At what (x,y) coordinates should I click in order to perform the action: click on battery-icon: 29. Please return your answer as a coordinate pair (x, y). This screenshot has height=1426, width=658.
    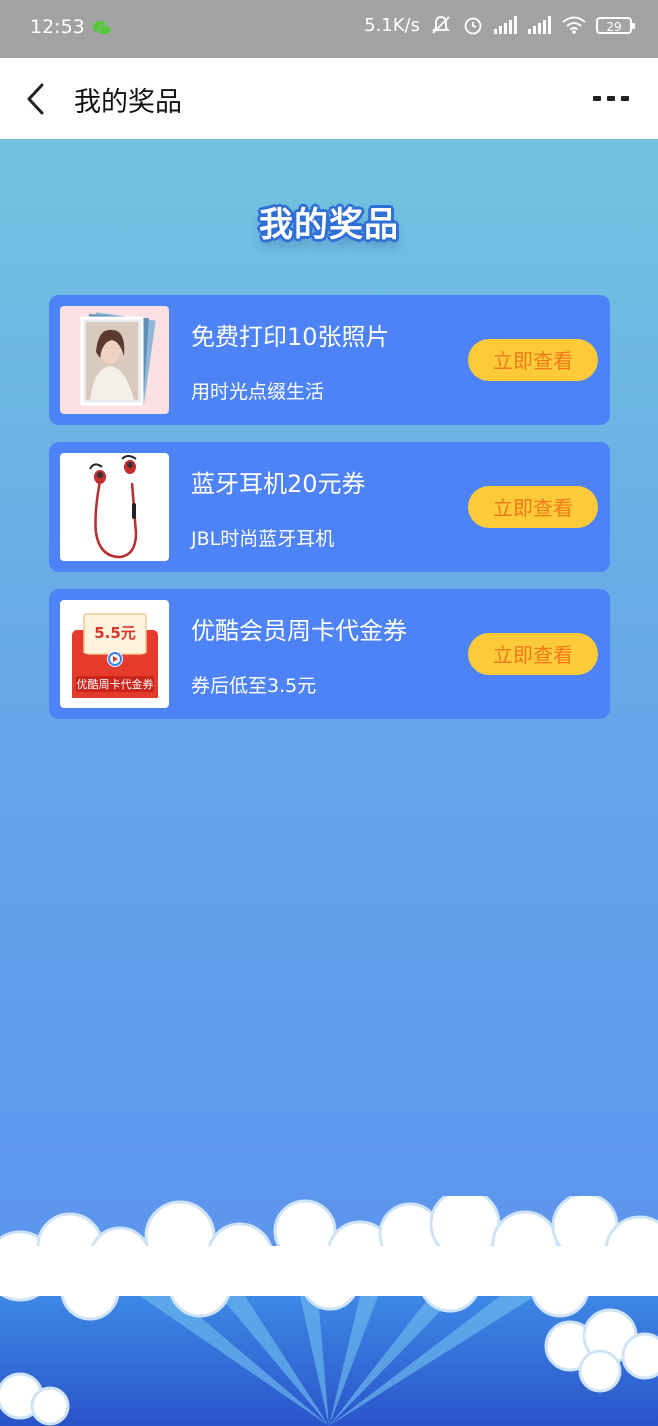
    Looking at the image, I should click on (615, 25).